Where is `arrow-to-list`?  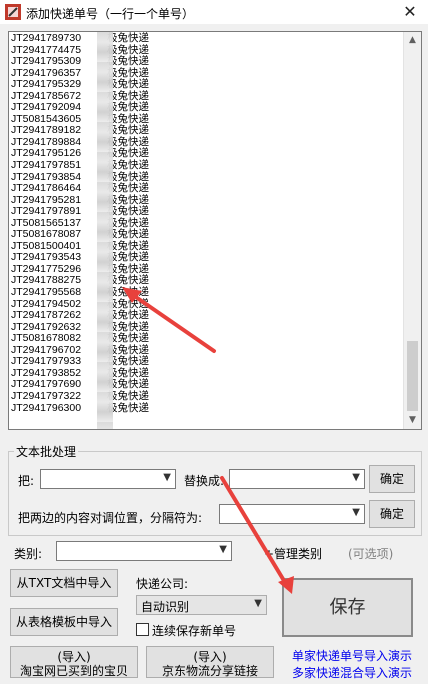 arrow-to-list is located at coordinates (172, 322).